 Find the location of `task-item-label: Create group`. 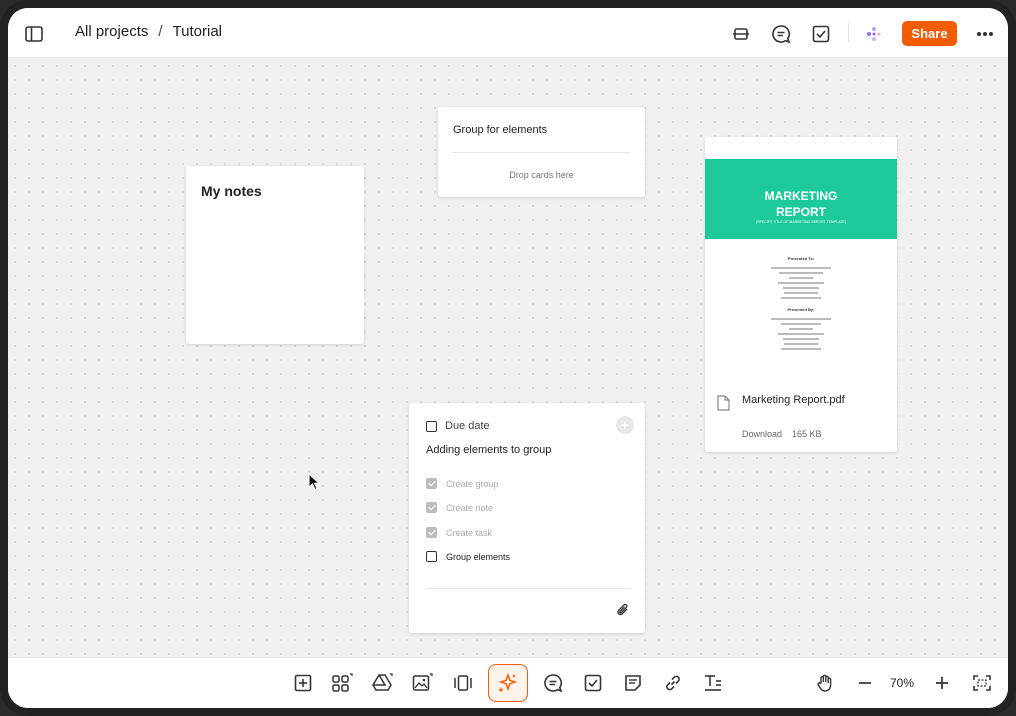

task-item-label: Create group is located at coordinates (472, 483).